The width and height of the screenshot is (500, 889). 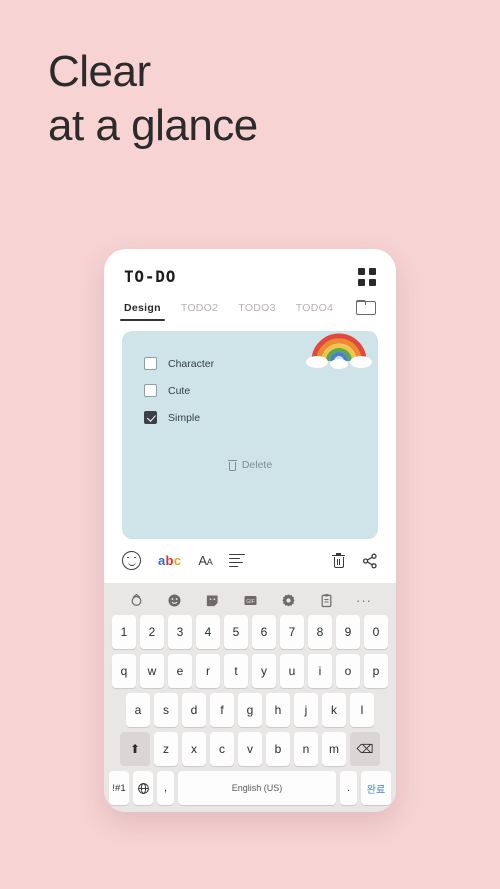 I want to click on checklist-label: Cute, so click(x=179, y=390).